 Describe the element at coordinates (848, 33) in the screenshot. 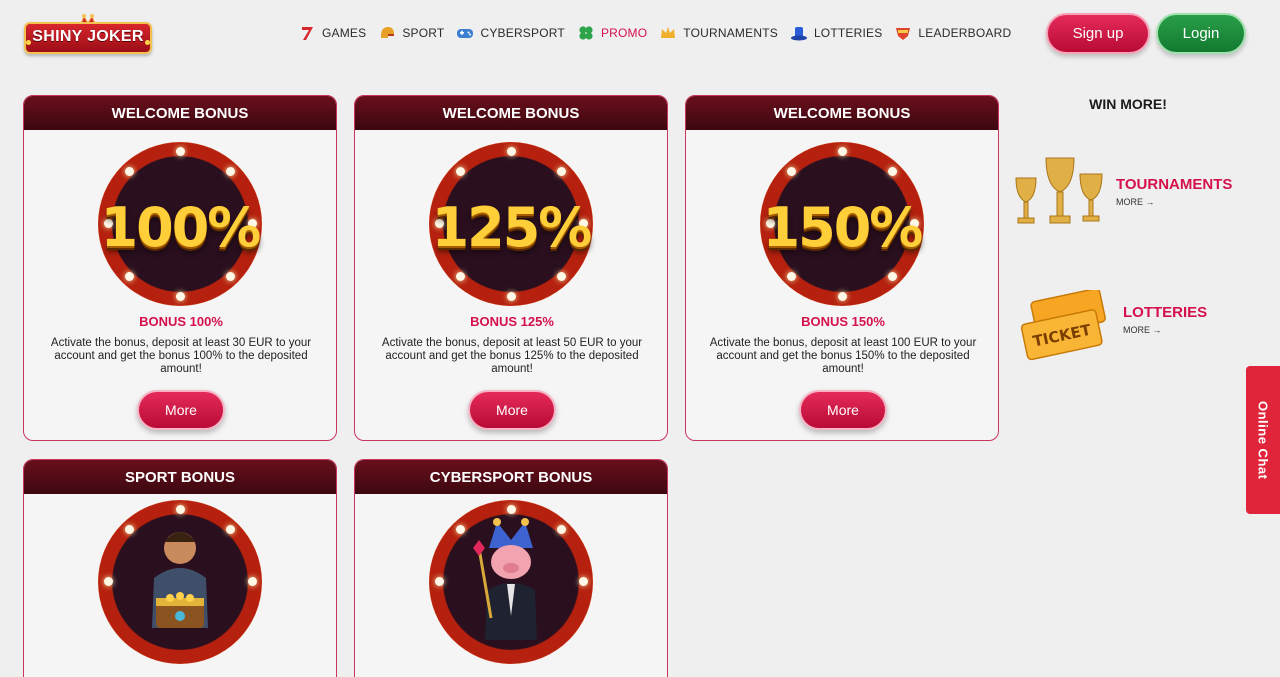

I see `nav-label: LOTTERIES` at that location.